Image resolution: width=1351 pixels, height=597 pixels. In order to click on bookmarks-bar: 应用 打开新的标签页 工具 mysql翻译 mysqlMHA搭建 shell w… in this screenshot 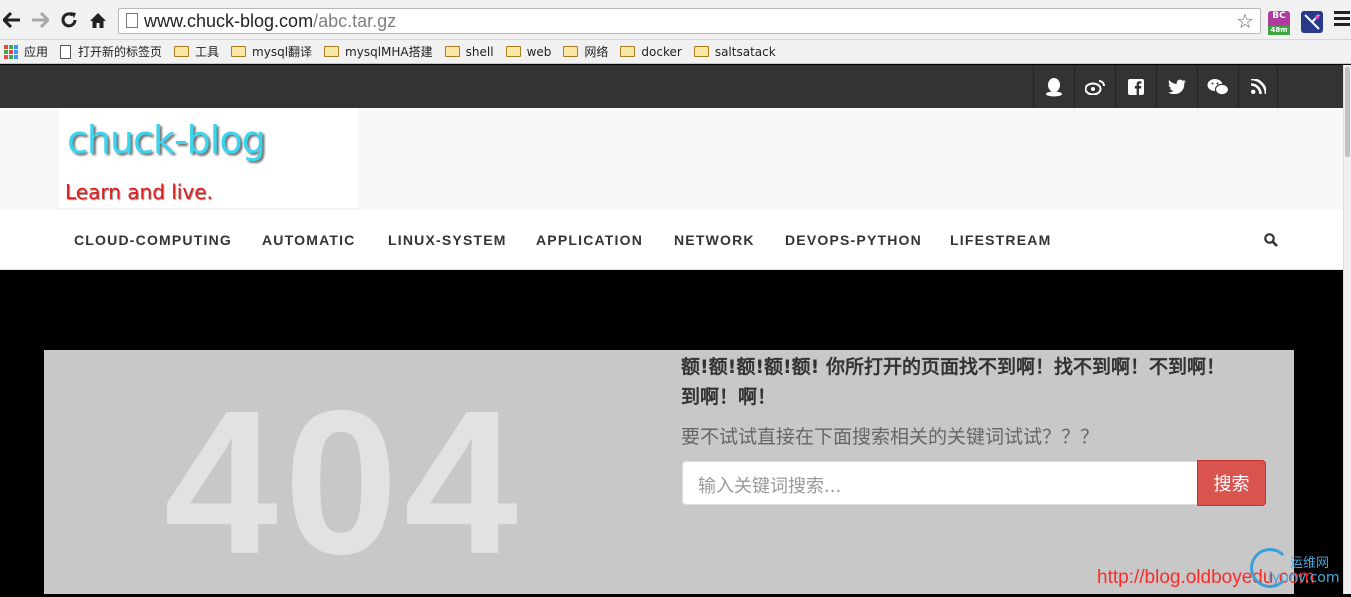, I will do `click(675, 52)`.